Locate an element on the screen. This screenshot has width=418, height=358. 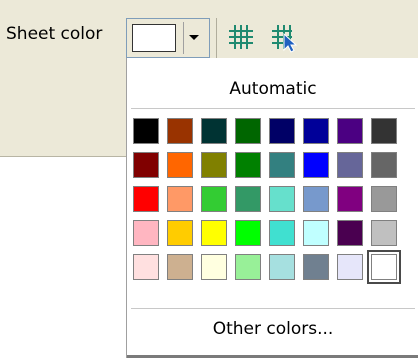
grid-icon is located at coordinates (241, 37).